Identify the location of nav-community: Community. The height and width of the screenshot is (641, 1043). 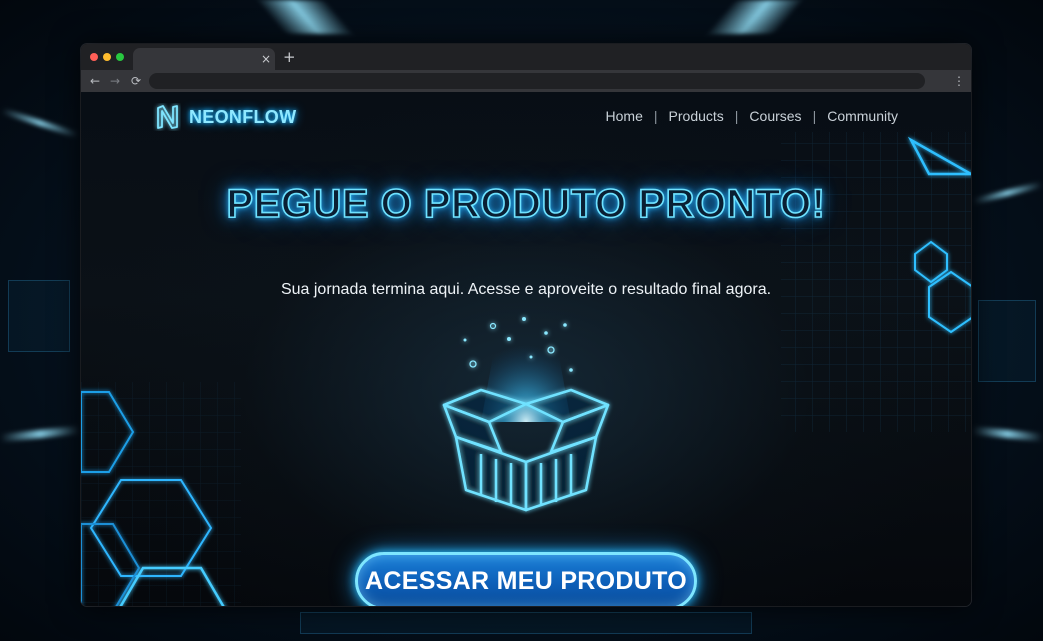
(862, 116).